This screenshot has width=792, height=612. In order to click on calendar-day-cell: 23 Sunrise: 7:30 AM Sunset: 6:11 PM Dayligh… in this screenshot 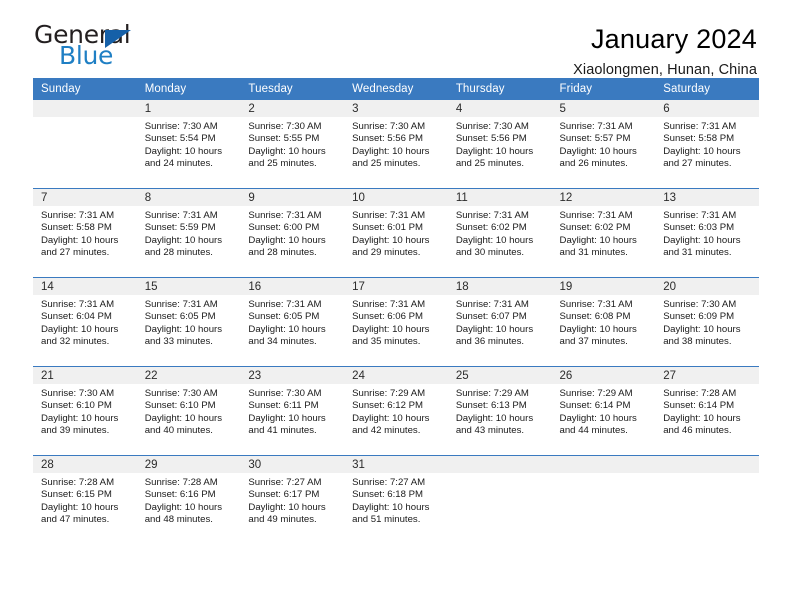, I will do `click(292, 411)`.